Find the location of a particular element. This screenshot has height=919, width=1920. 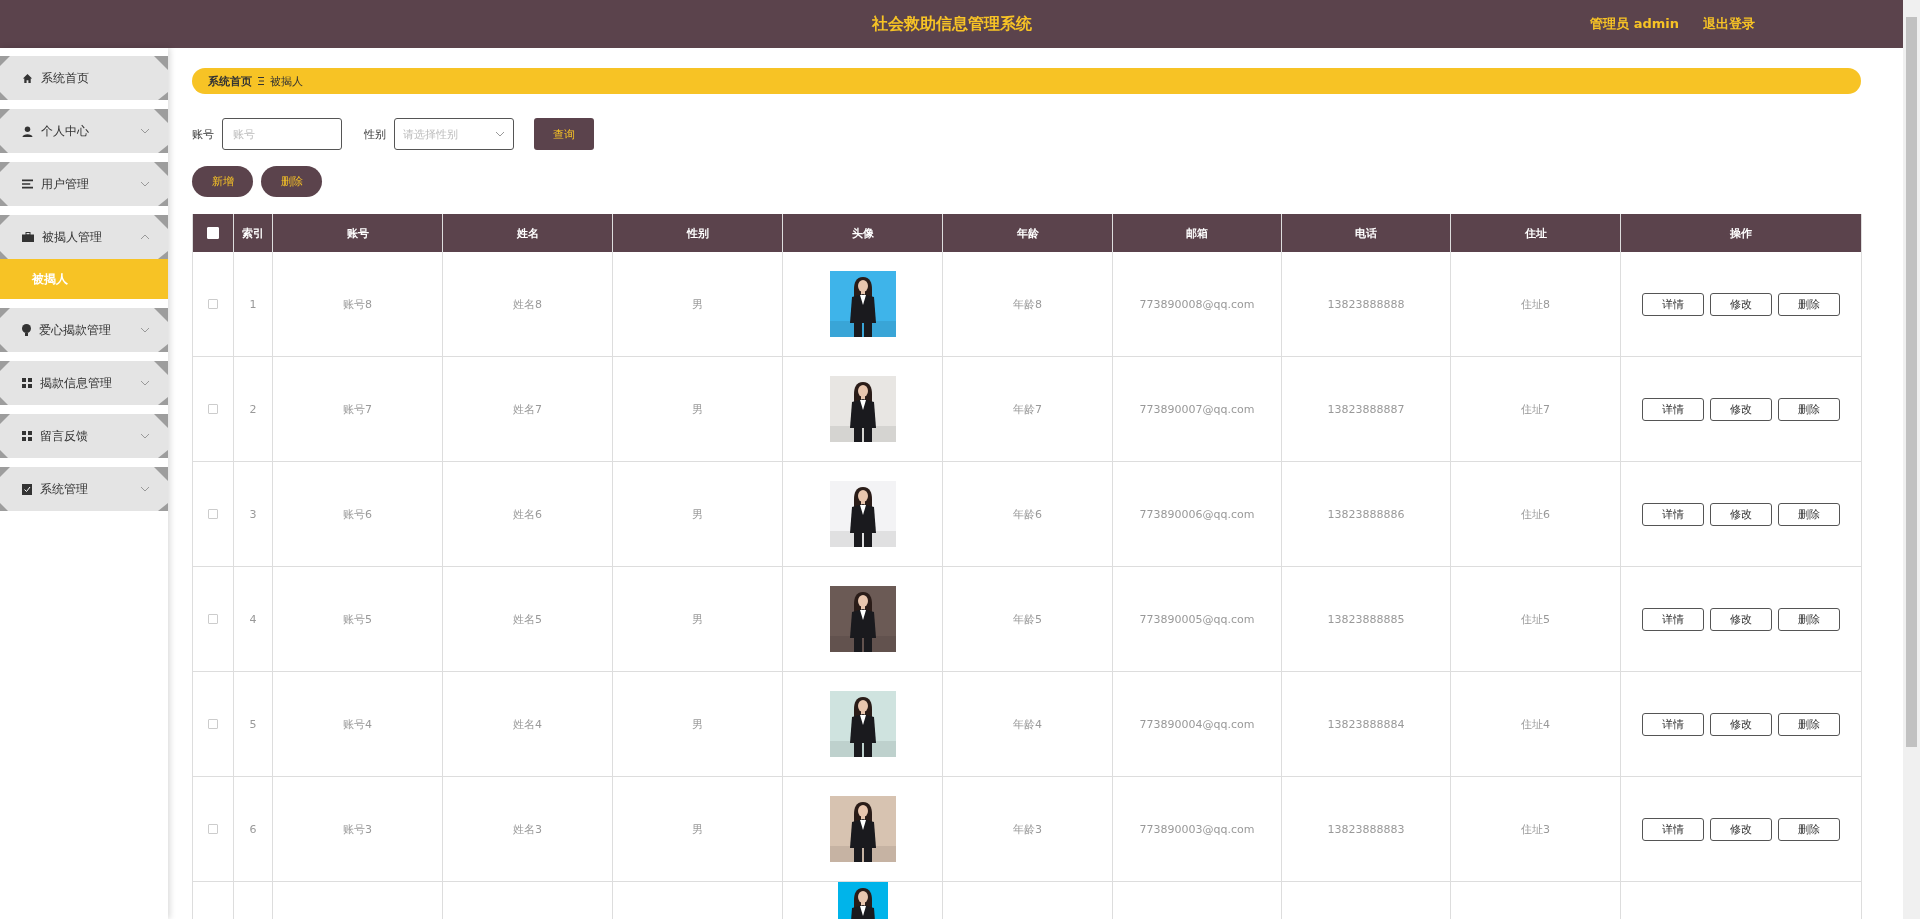

table-cell: 13823888888 is located at coordinates (1366, 304).